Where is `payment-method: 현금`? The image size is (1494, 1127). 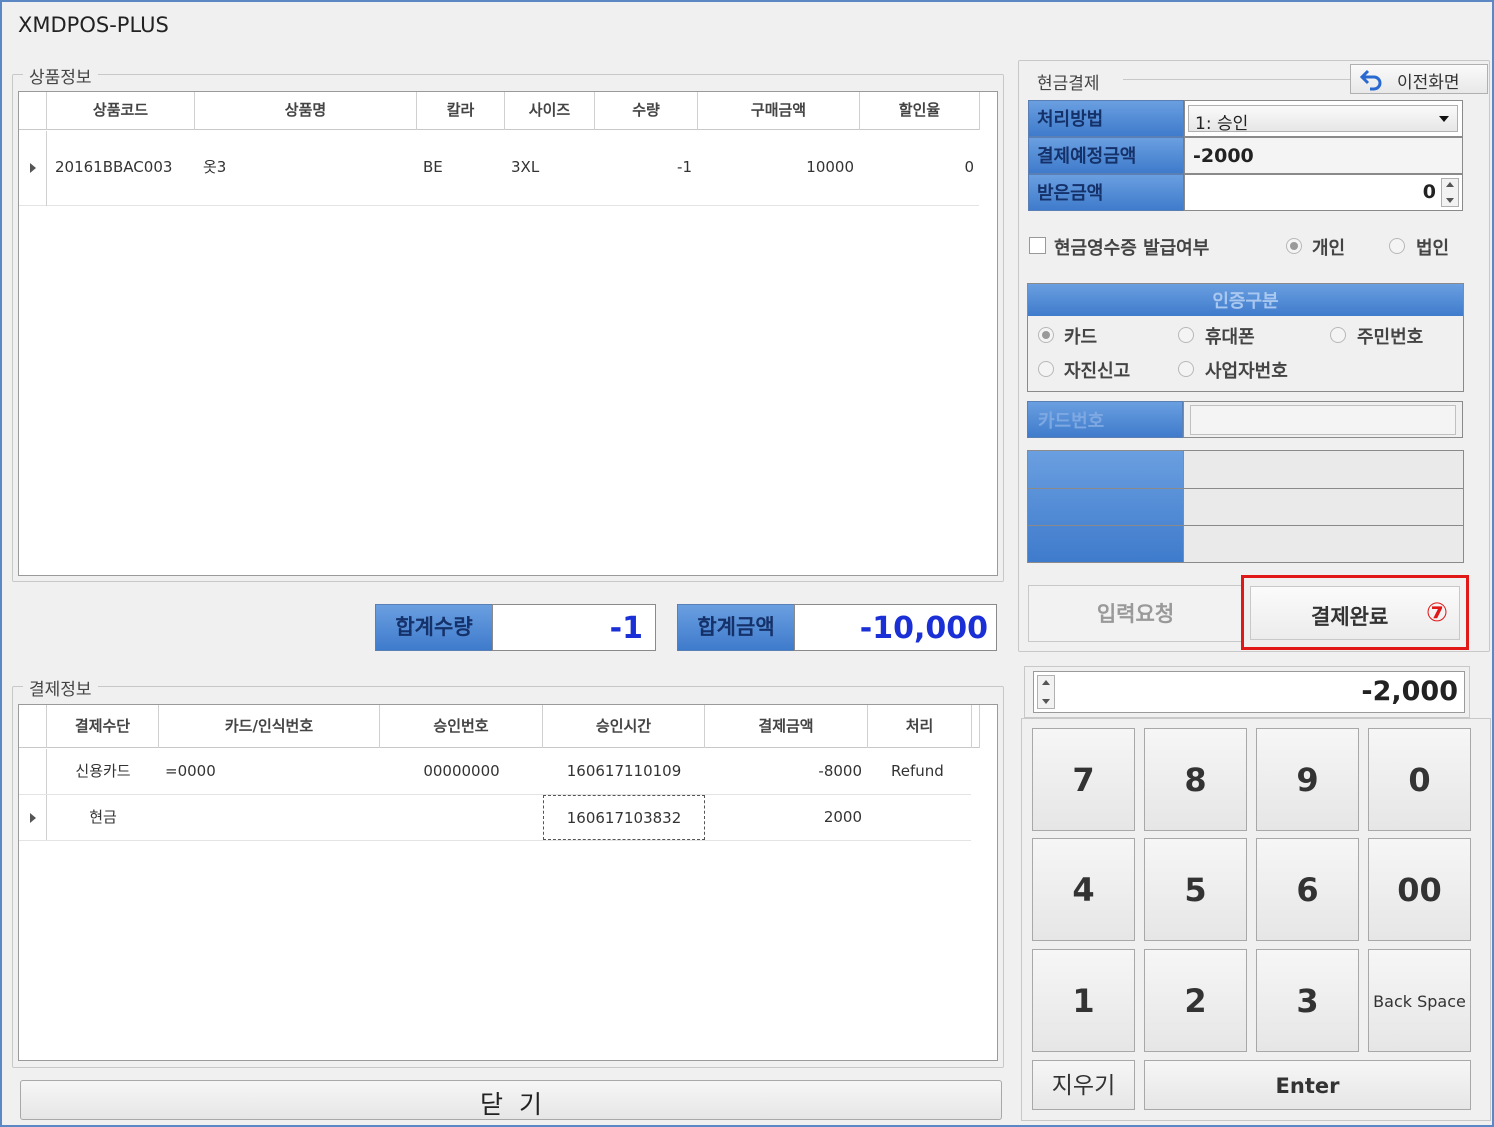
payment-method: 현금 is located at coordinates (103, 817).